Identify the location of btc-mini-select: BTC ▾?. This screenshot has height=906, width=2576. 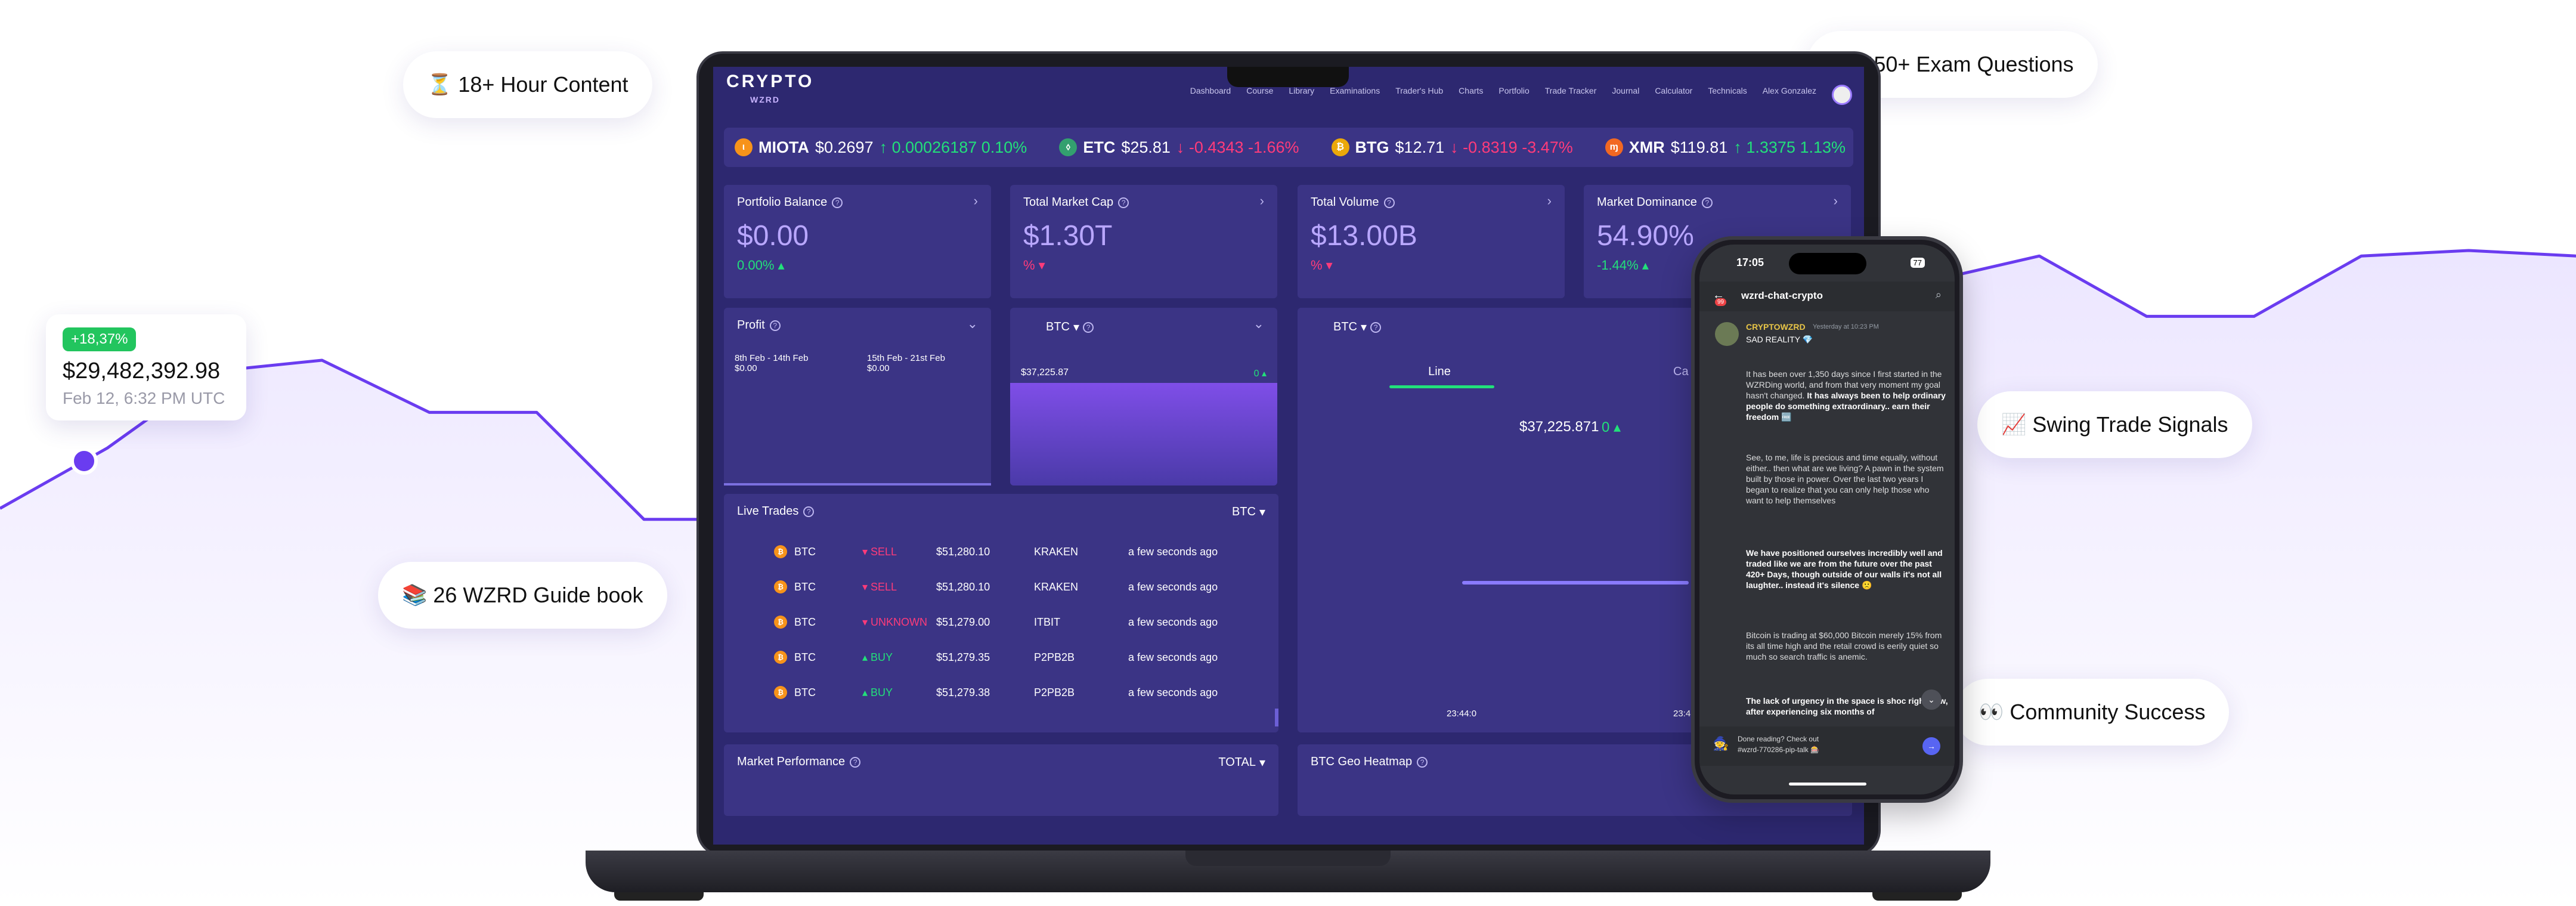
(1070, 327).